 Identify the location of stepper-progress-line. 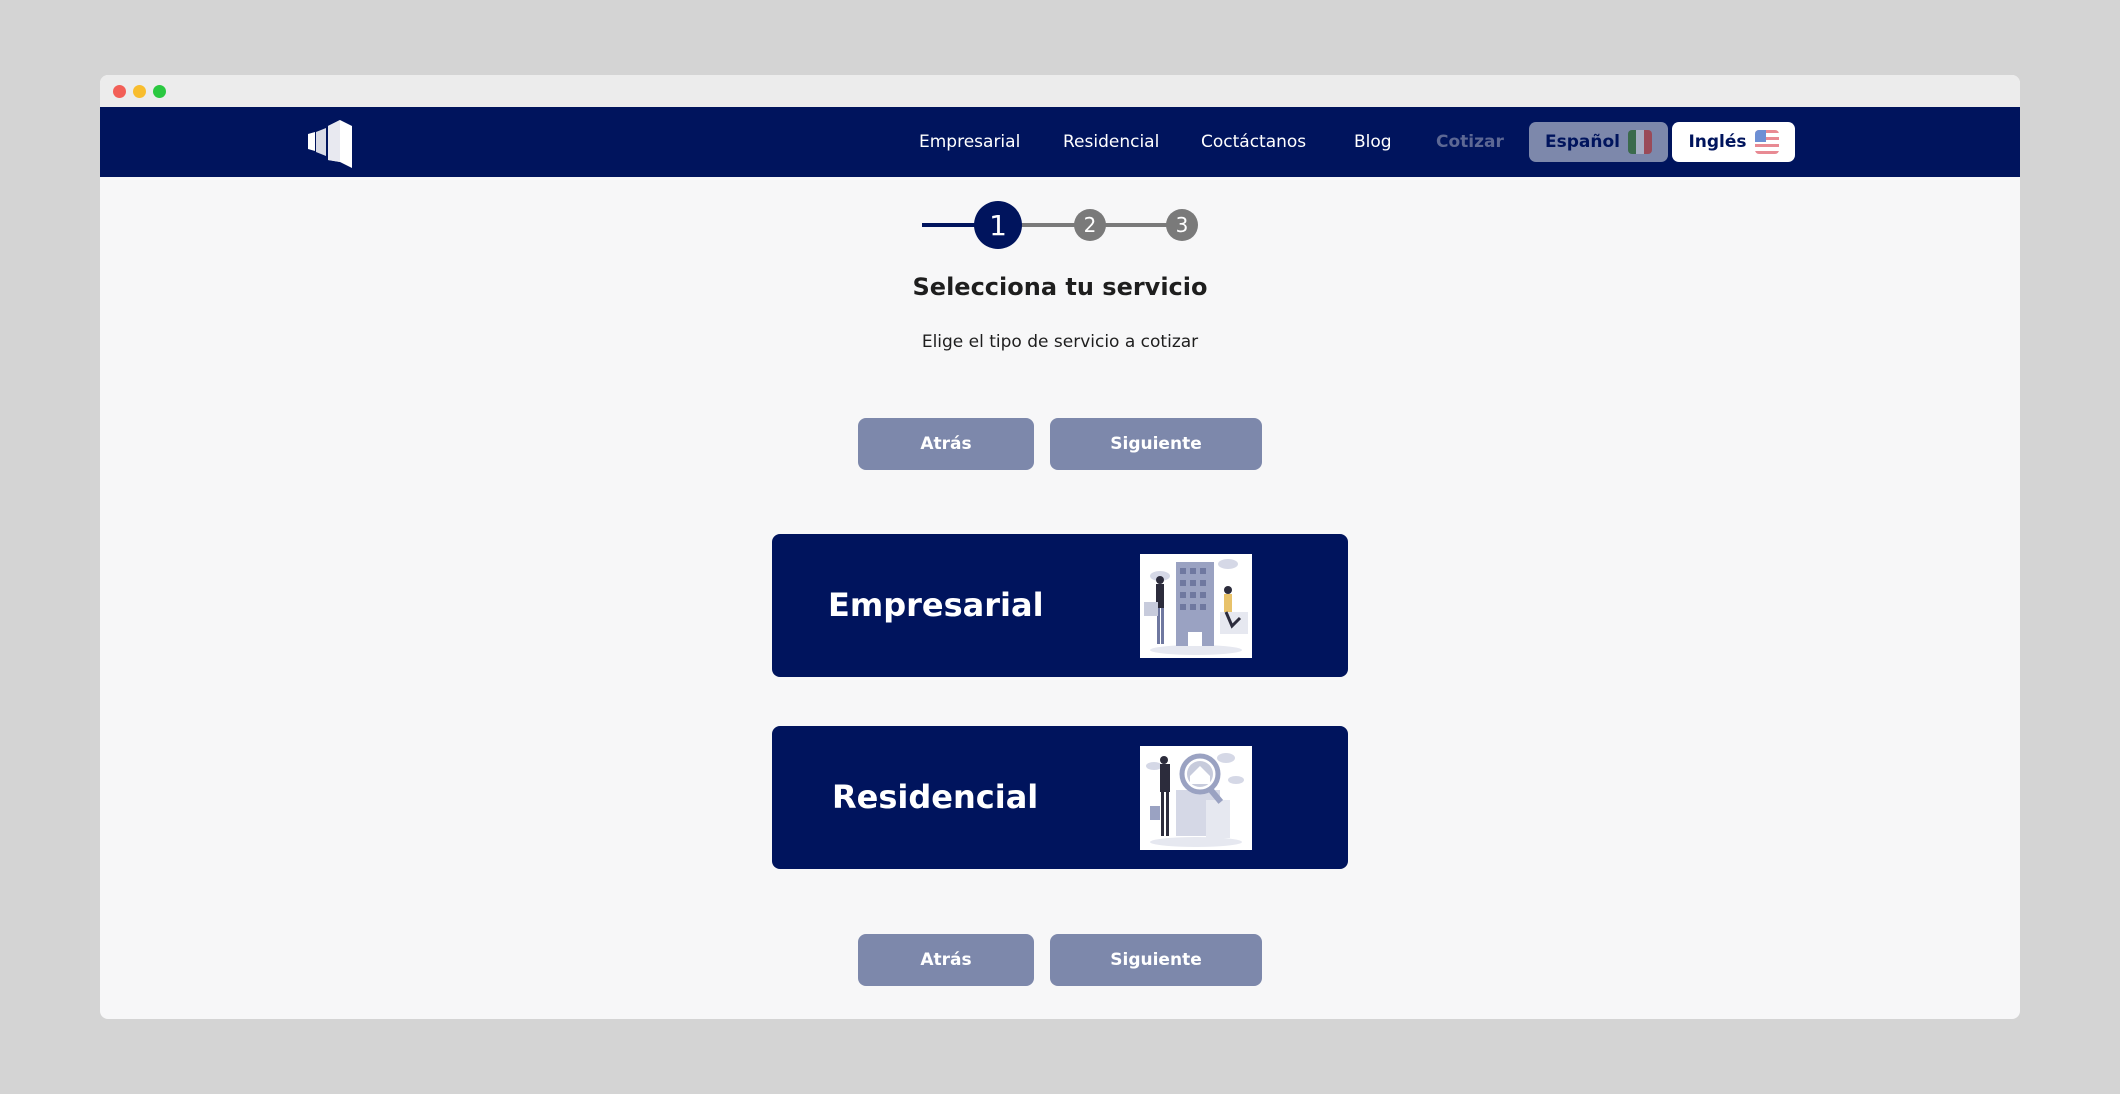
(949, 225).